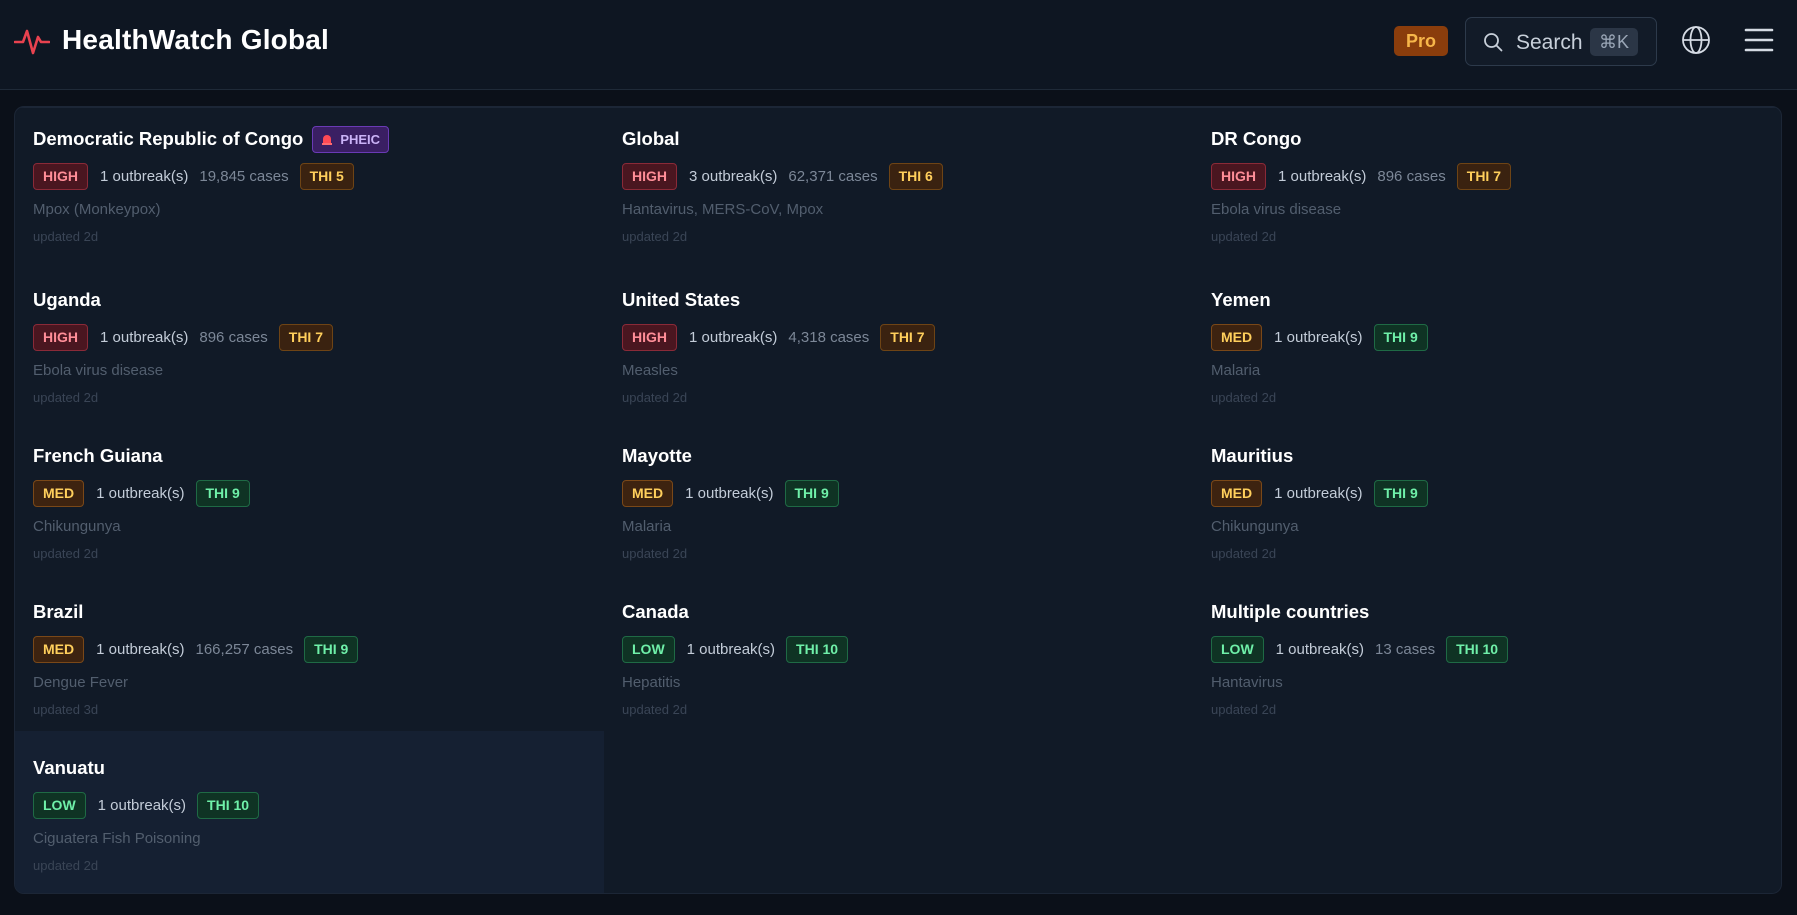 The width and height of the screenshot is (1797, 915). Describe the element at coordinates (723, 209) in the screenshot. I see `disease-name: Hantavirus, MERS-CoV, Mpox` at that location.